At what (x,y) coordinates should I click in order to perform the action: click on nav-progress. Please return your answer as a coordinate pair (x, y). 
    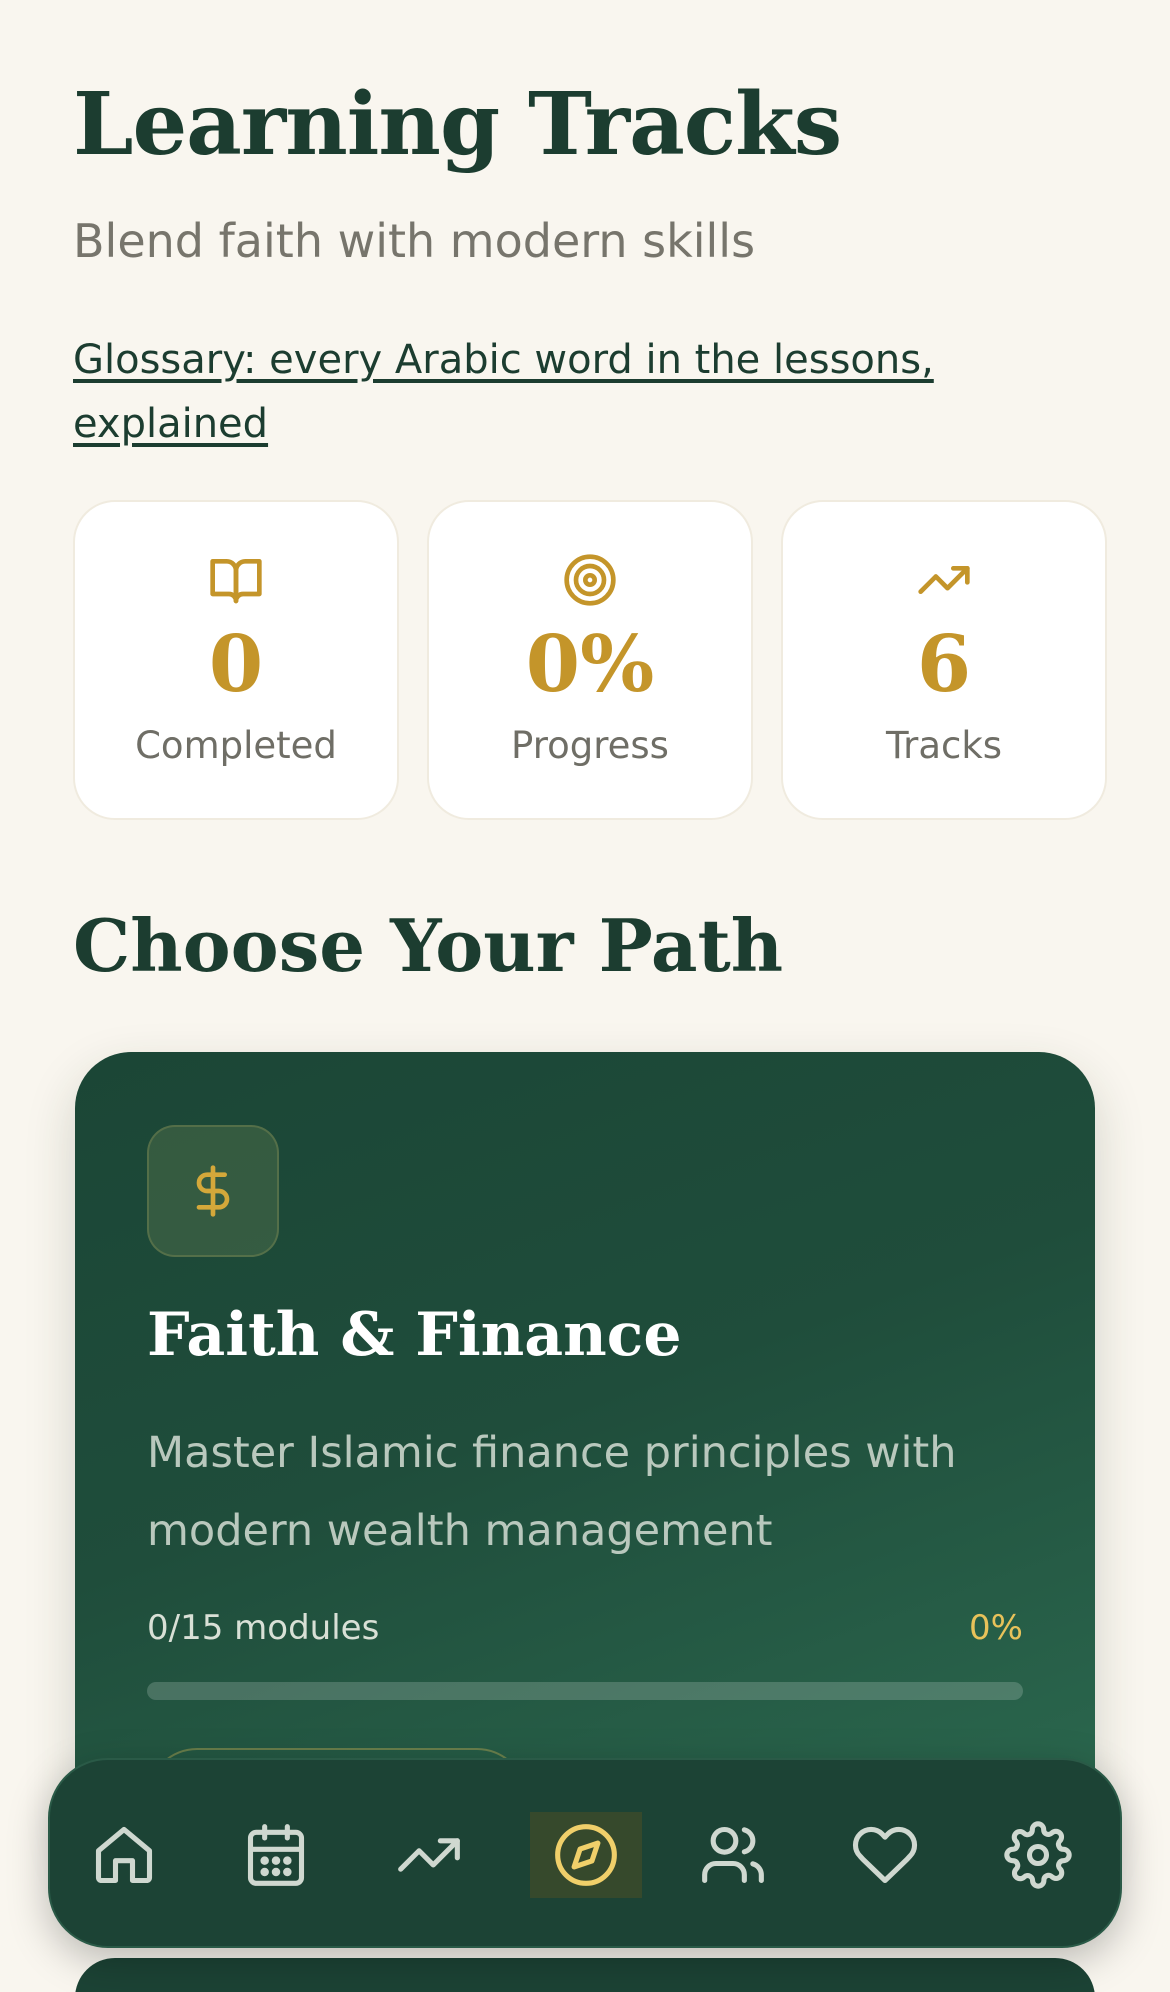
    Looking at the image, I should click on (429, 1855).